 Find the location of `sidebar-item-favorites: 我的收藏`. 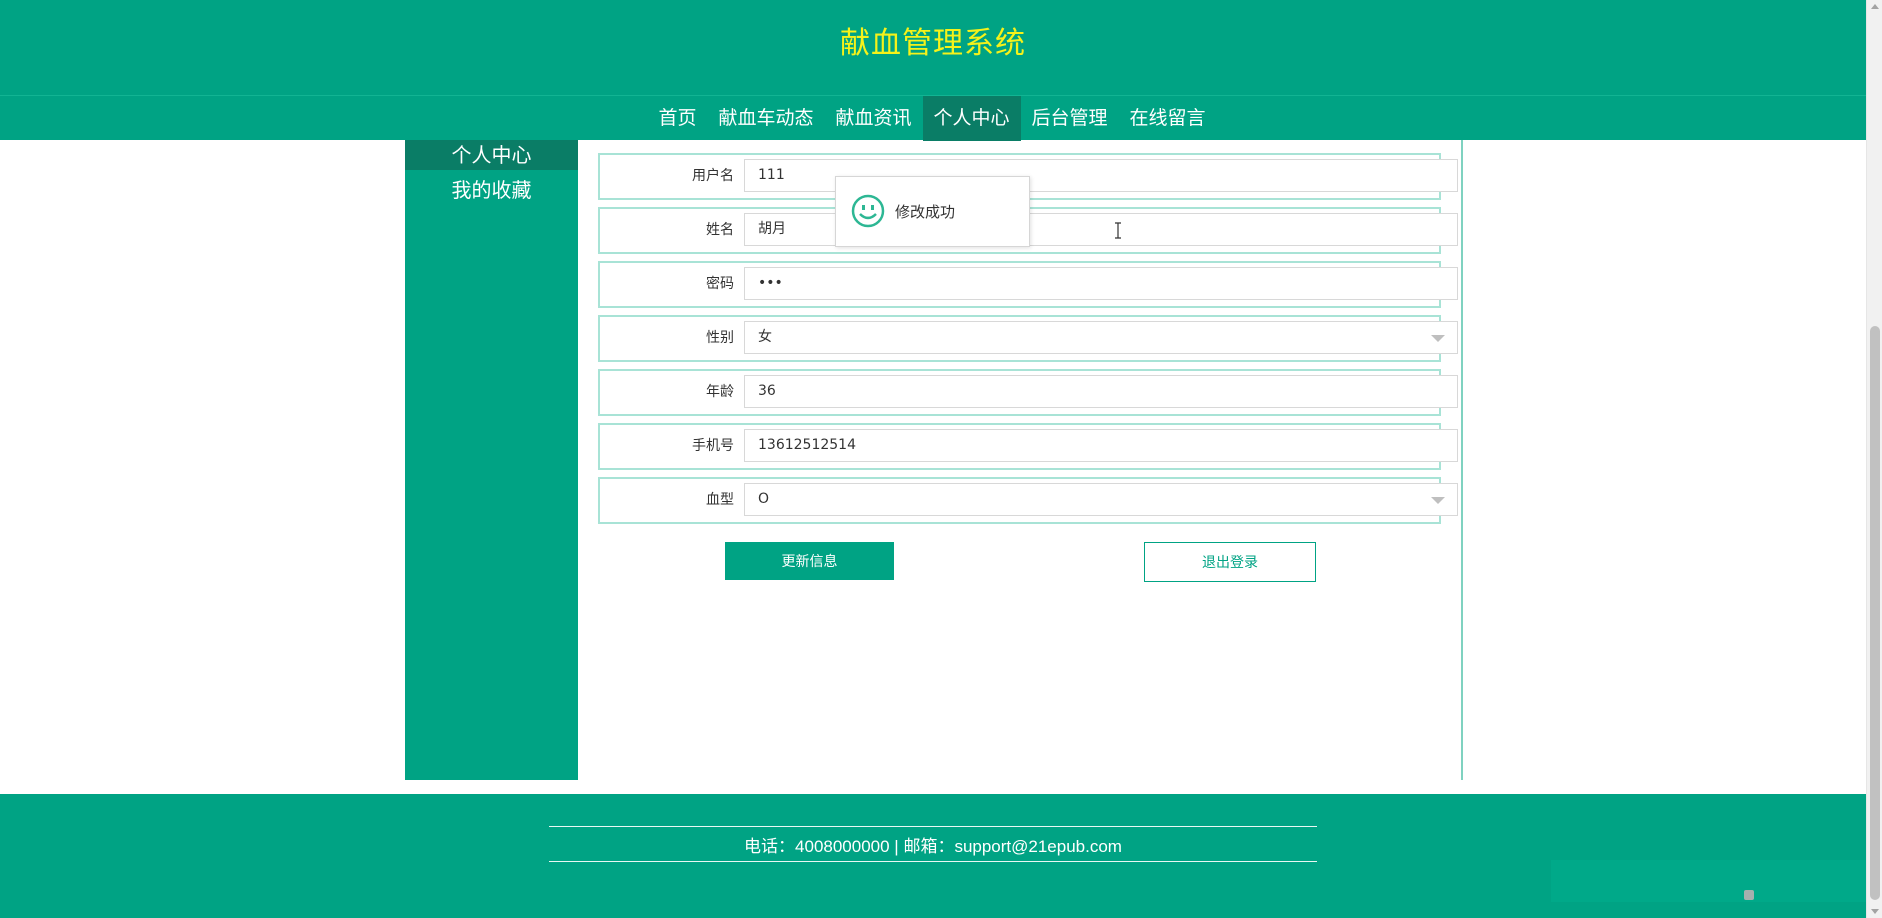

sidebar-item-favorites: 我的收藏 is located at coordinates (491, 190).